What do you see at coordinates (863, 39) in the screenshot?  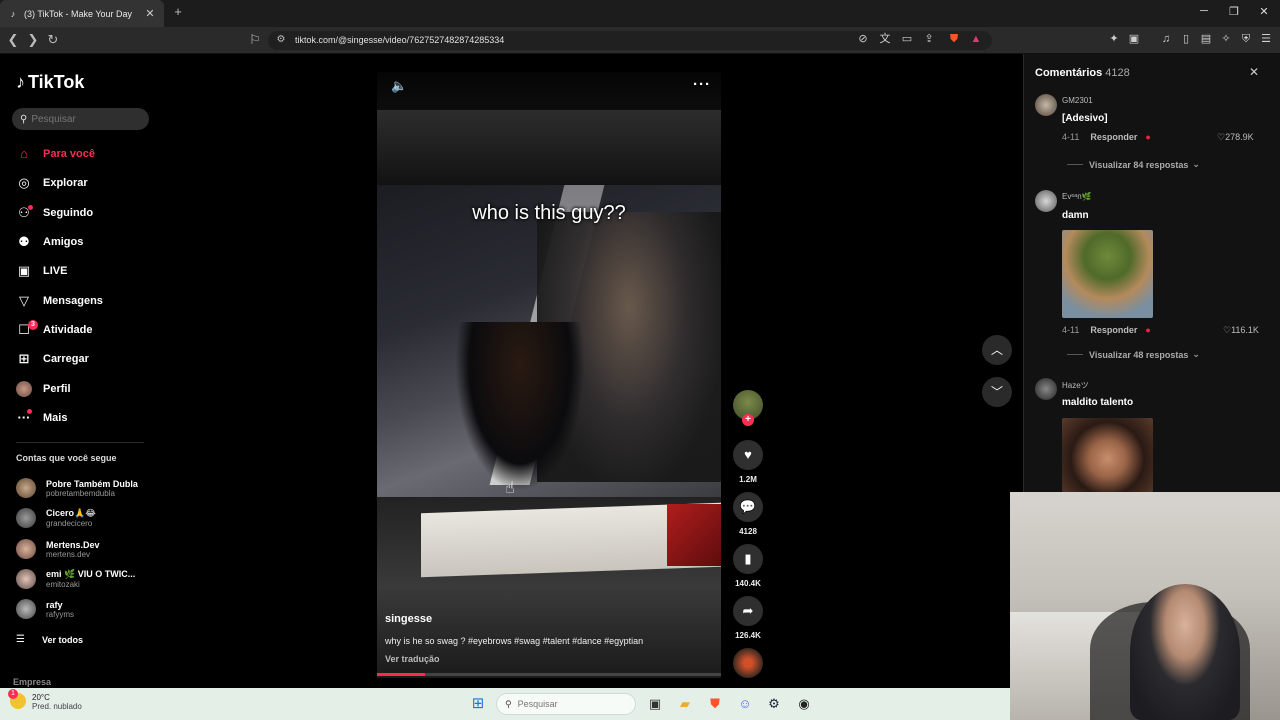 I see `no-translate-icon: ⊘` at bounding box center [863, 39].